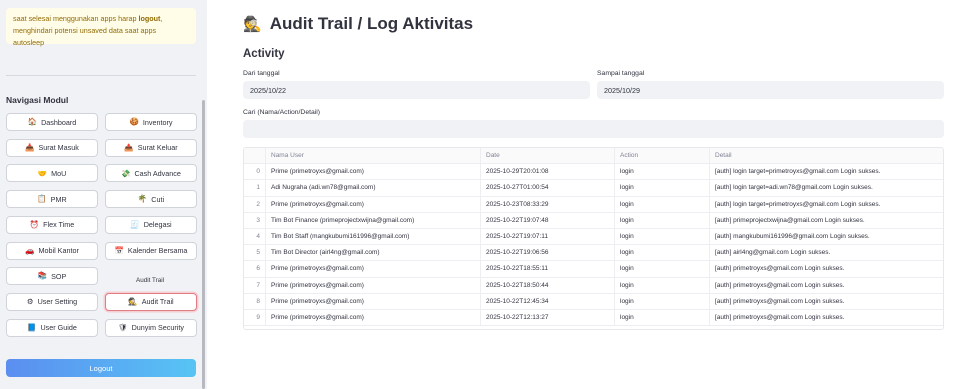  I want to click on search-input, so click(593, 129).